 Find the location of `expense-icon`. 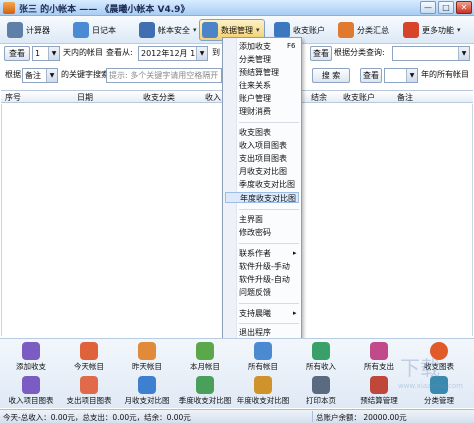

expense-icon is located at coordinates (379, 351).